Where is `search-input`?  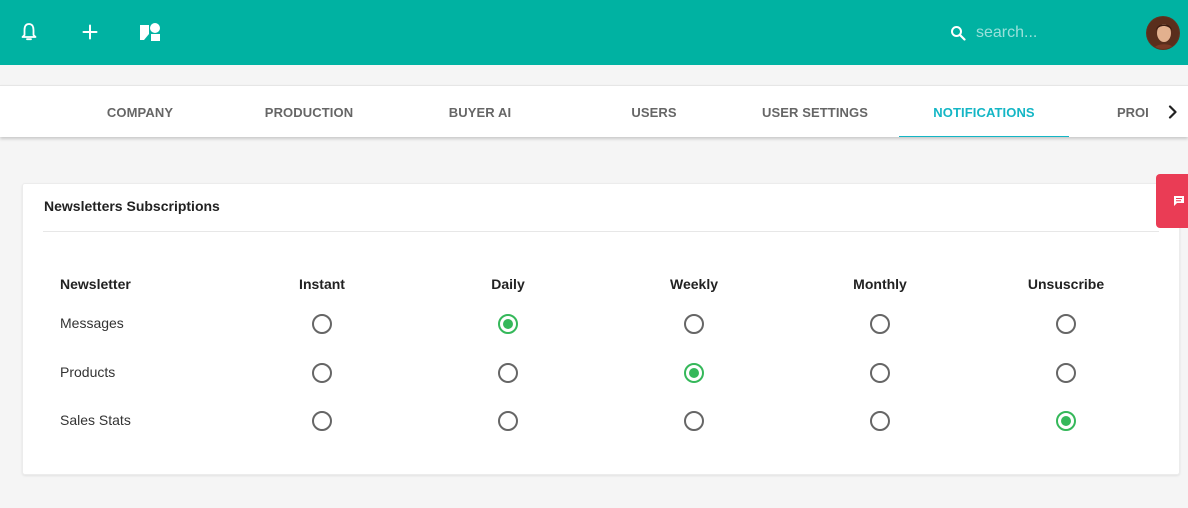 search-input is located at coordinates (1036, 33).